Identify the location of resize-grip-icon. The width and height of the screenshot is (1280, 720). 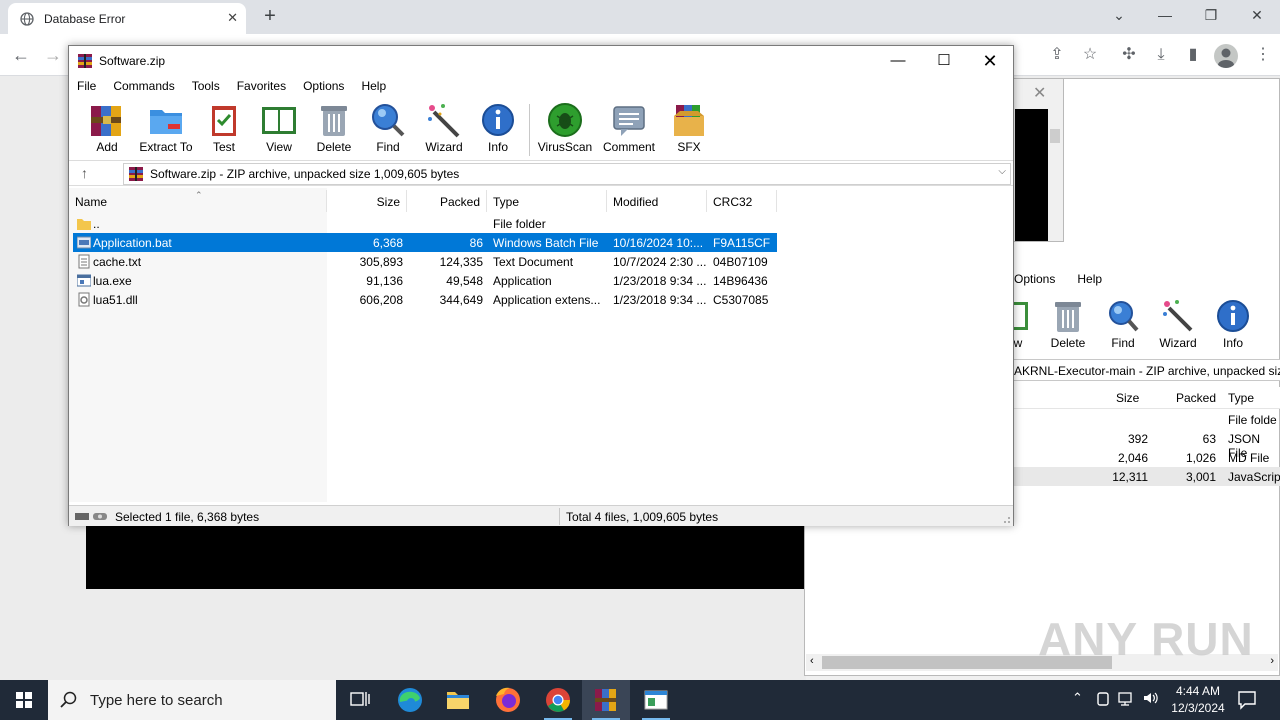
(1006, 519).